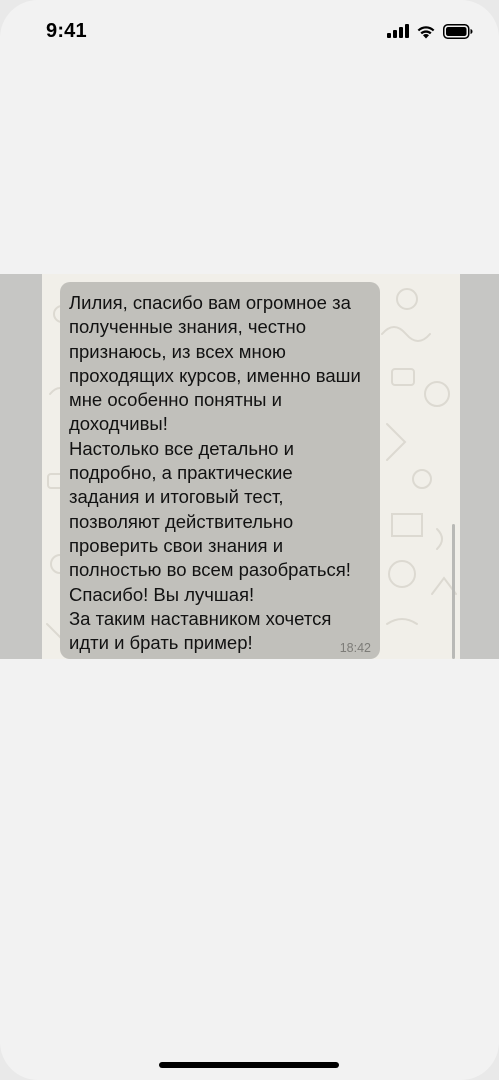 The height and width of the screenshot is (1080, 499). I want to click on chat-scrollbar, so click(453, 591).